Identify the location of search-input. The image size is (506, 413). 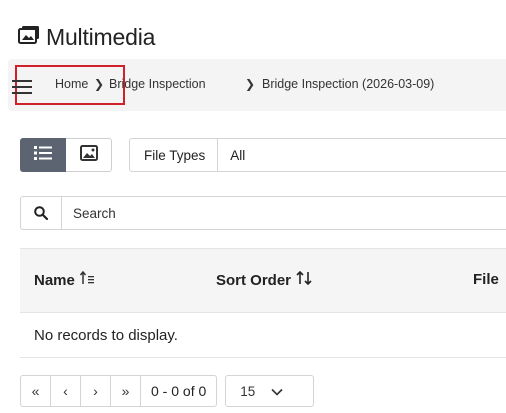
(284, 213).